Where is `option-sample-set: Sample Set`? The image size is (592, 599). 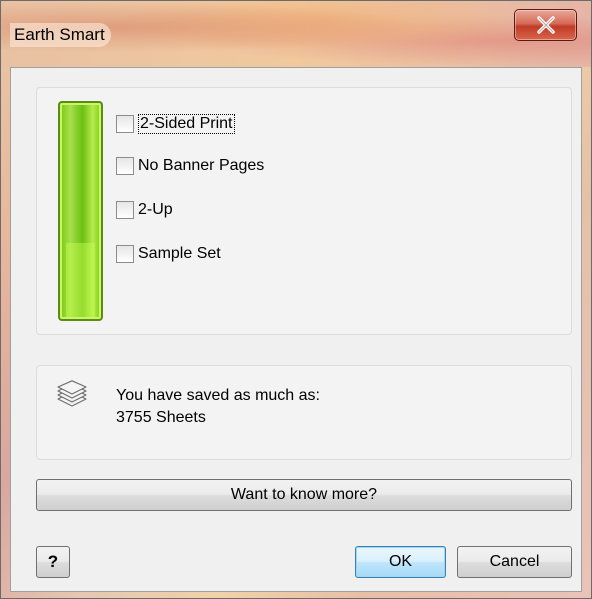 option-sample-set: Sample Set is located at coordinates (168, 254).